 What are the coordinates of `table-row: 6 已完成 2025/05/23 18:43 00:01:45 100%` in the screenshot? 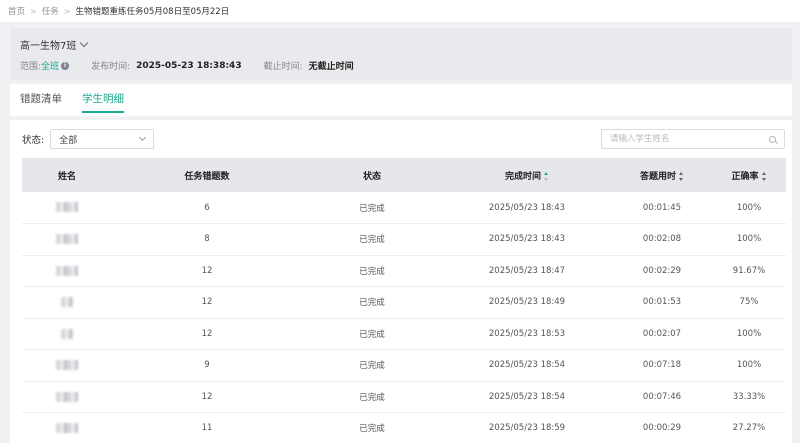 It's located at (404, 208).